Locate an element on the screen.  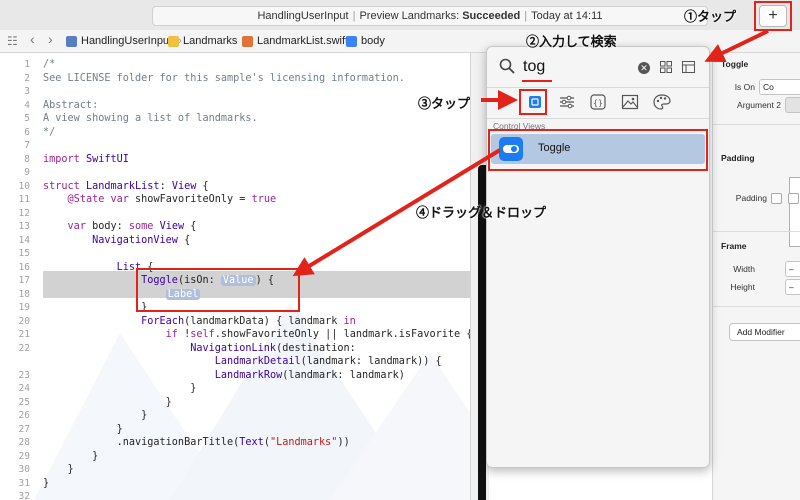
annotation-step1: ①タップ is located at coordinates (710, 16).